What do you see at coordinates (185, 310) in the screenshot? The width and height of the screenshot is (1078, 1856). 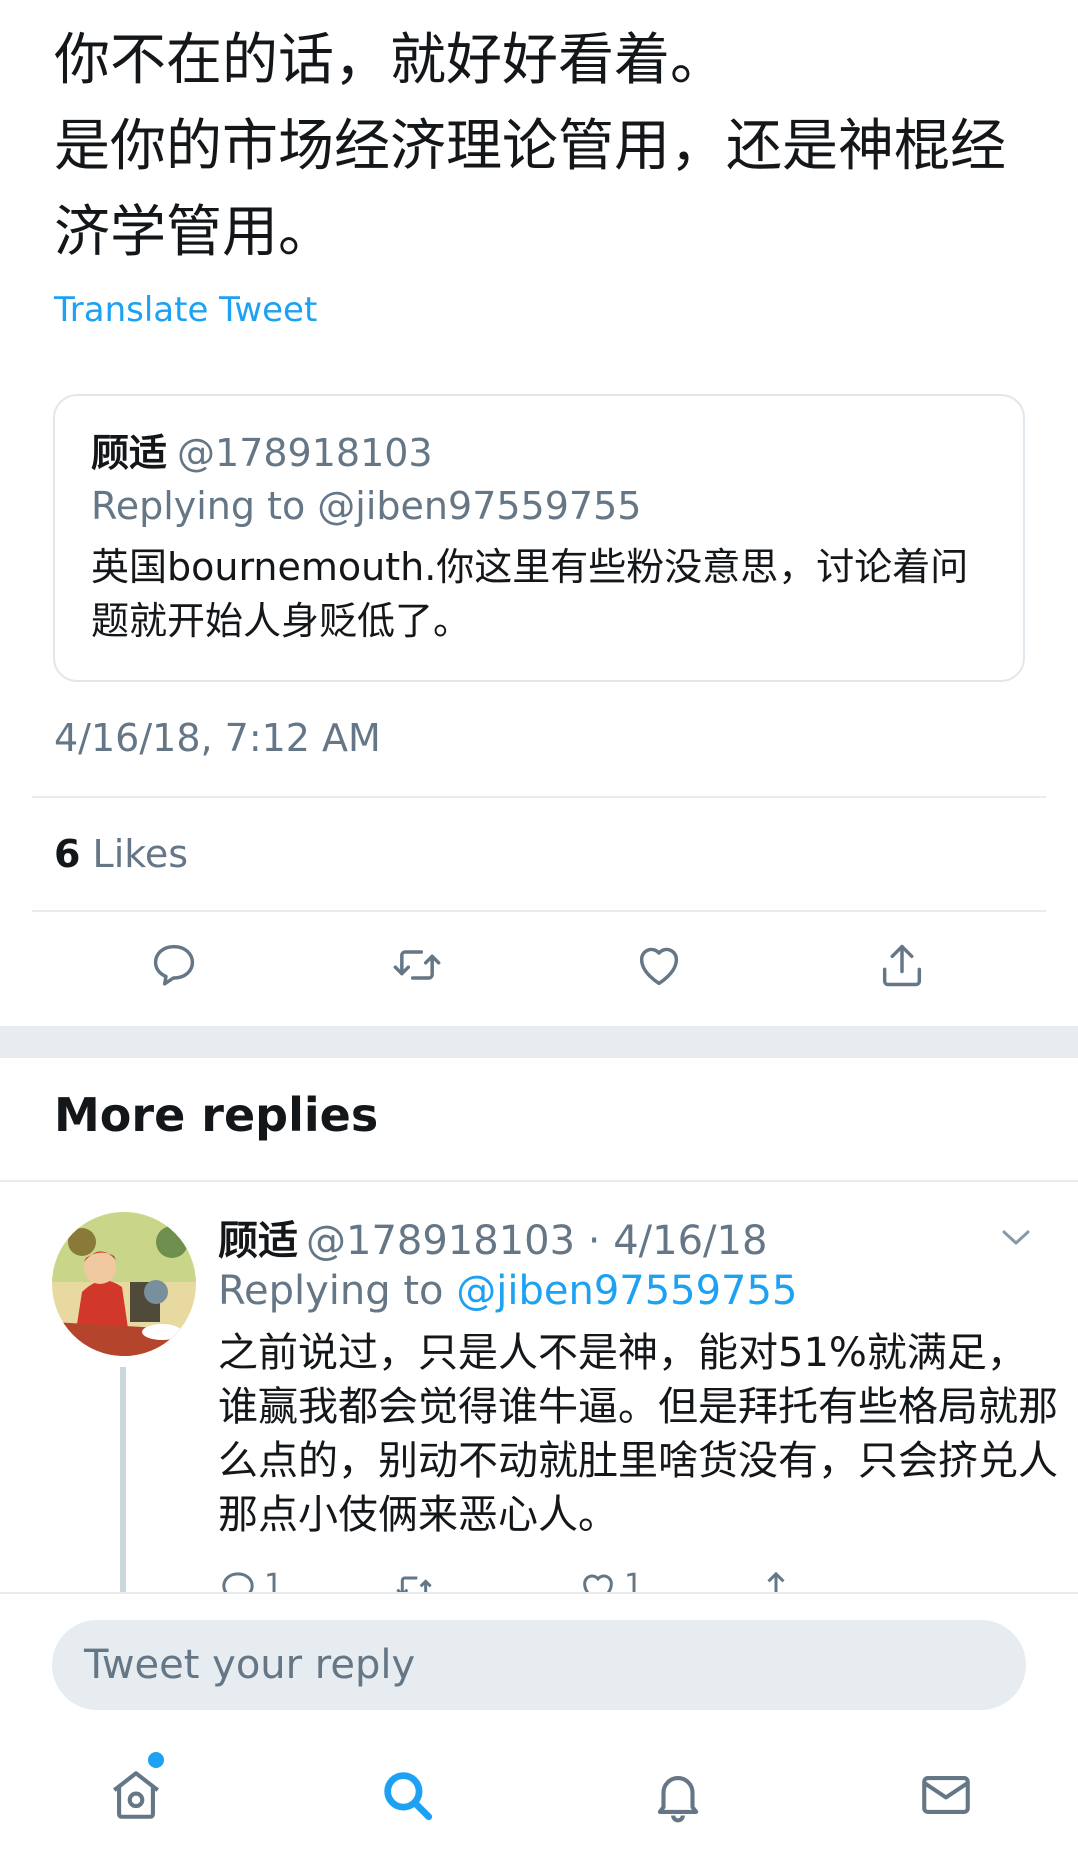 I see `translate-tweet-link: Translate Tweet` at bounding box center [185, 310].